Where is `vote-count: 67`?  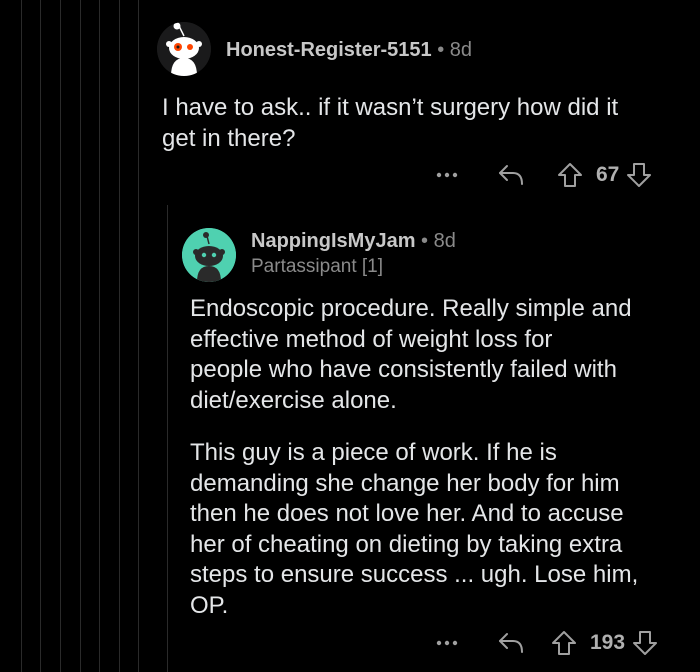
vote-count: 67 is located at coordinates (608, 174).